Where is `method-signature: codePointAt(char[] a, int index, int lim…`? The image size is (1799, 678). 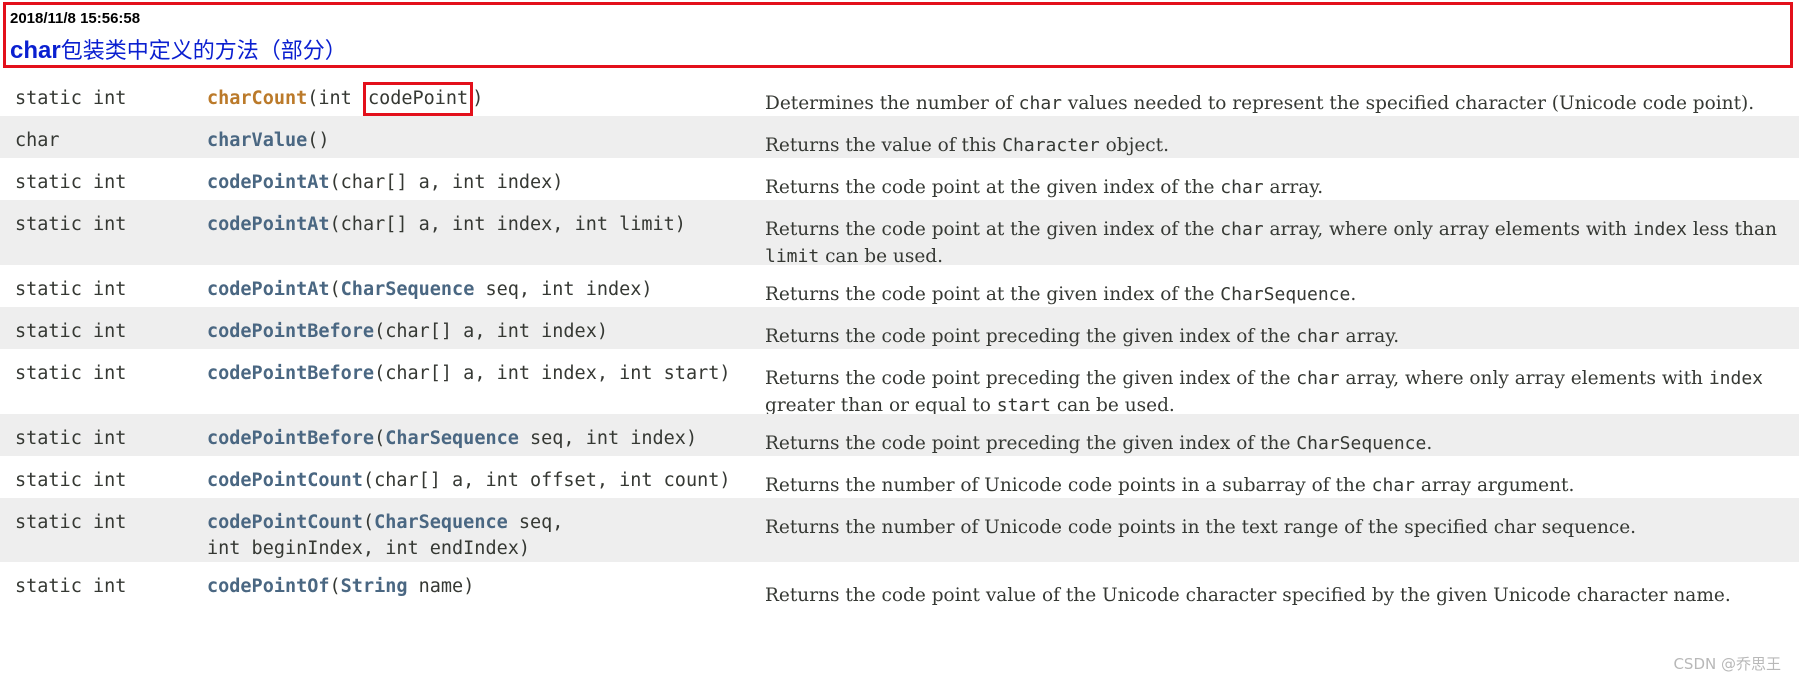
method-signature: codePointAt(char[] a, int index, int lim… is located at coordinates (446, 225).